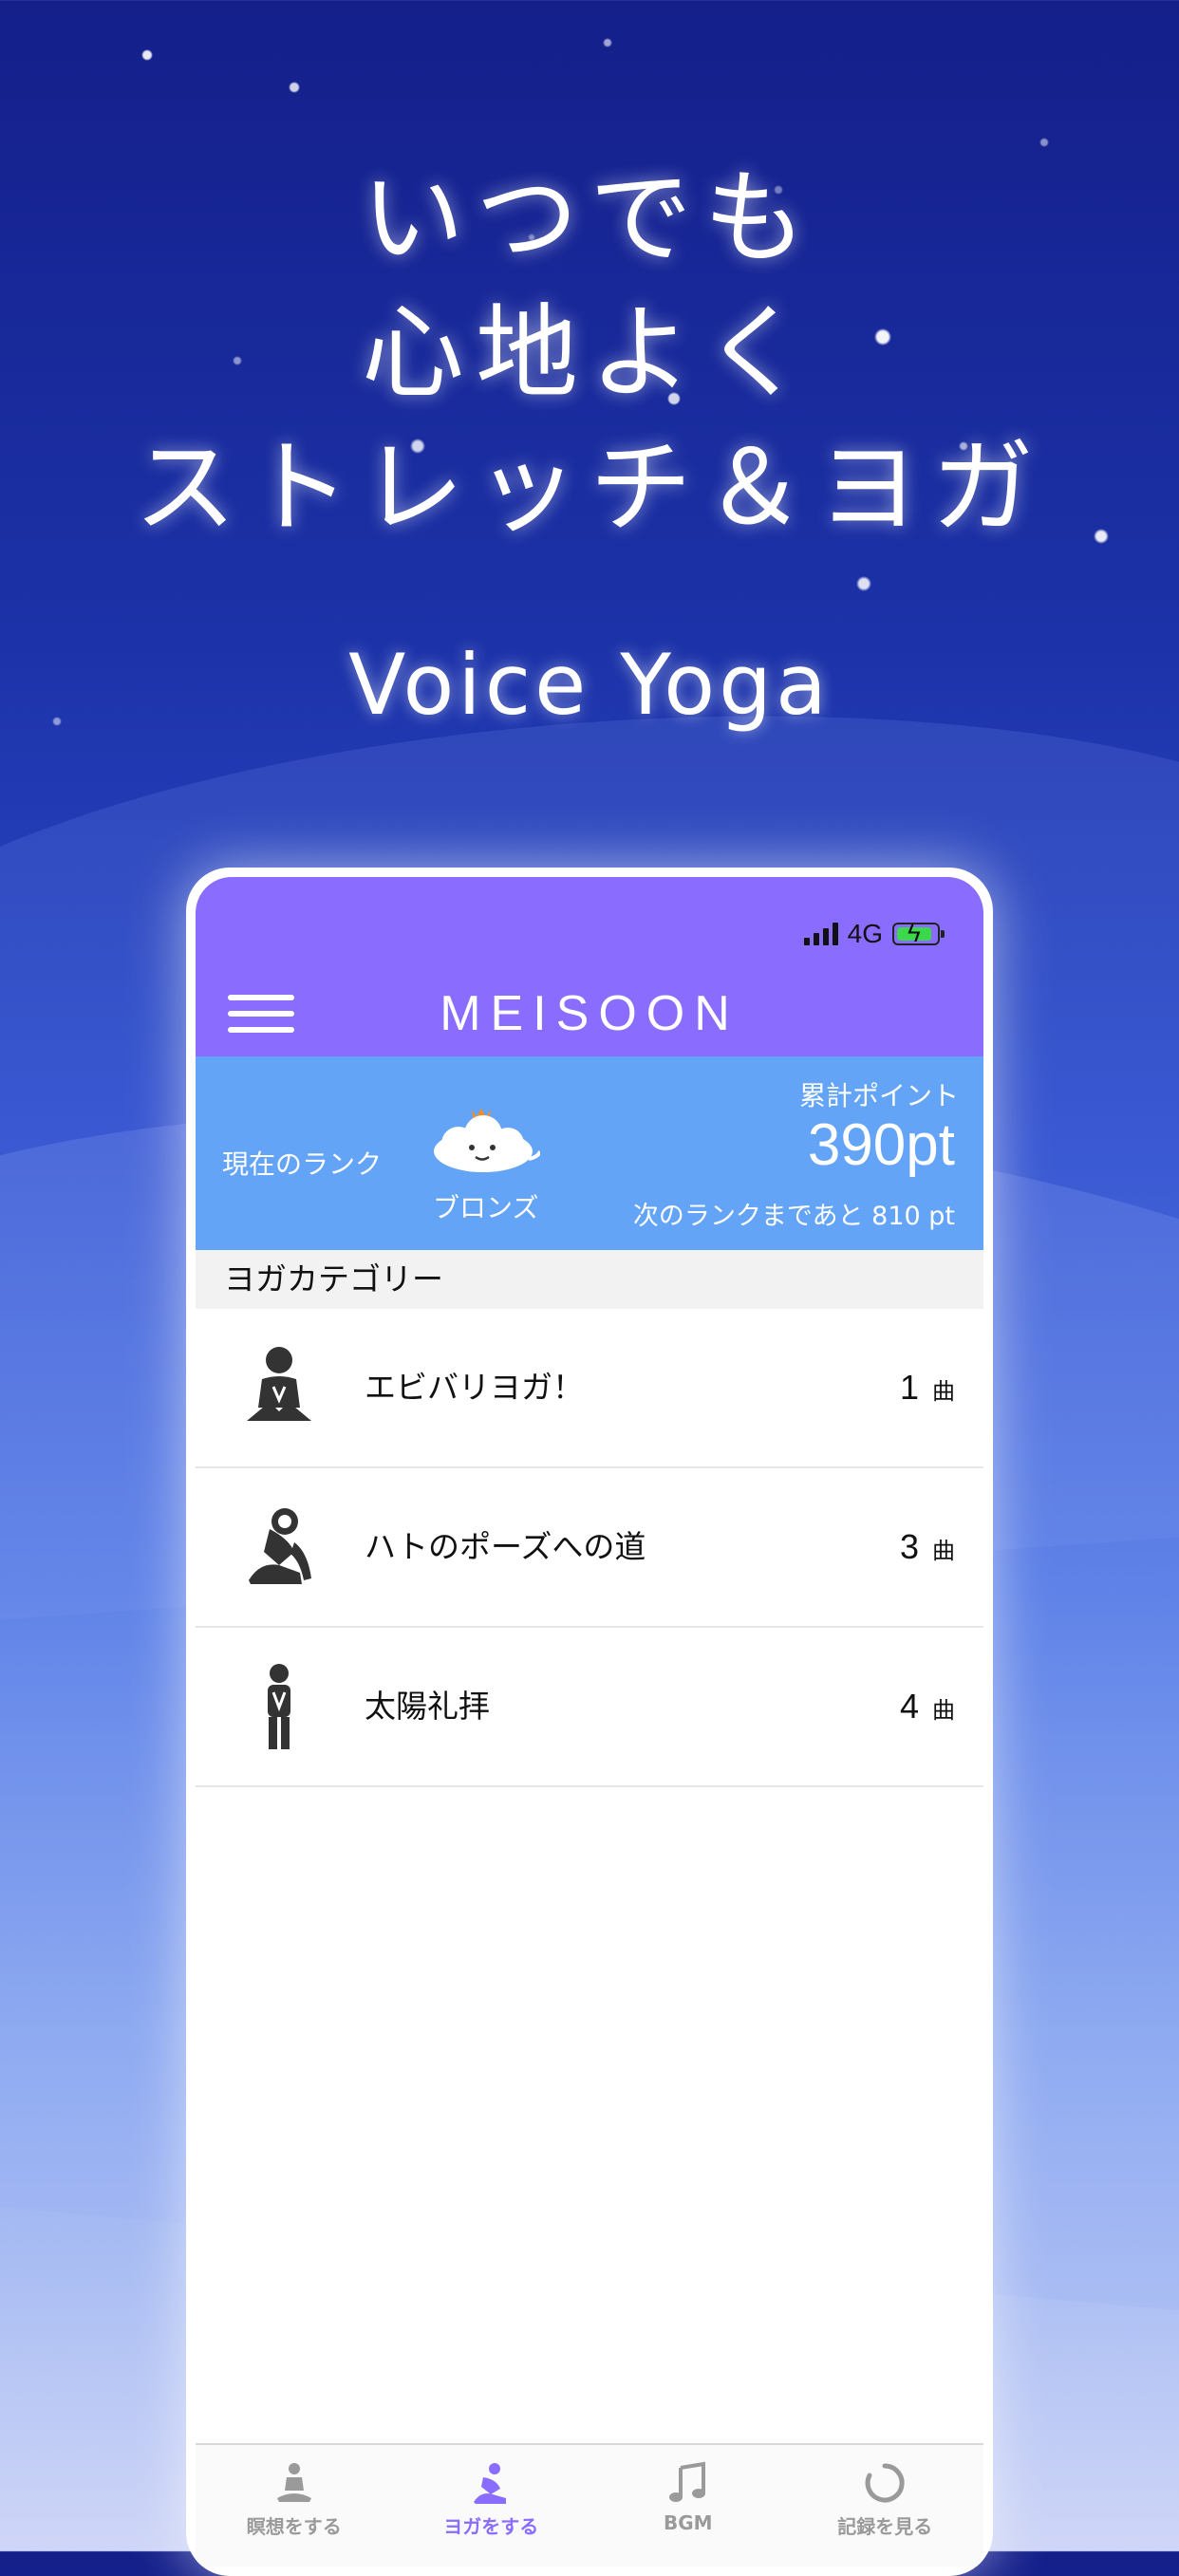 This screenshot has height=2576, width=1179. I want to click on tab-yoga: ヨガをする, so click(491, 2506).